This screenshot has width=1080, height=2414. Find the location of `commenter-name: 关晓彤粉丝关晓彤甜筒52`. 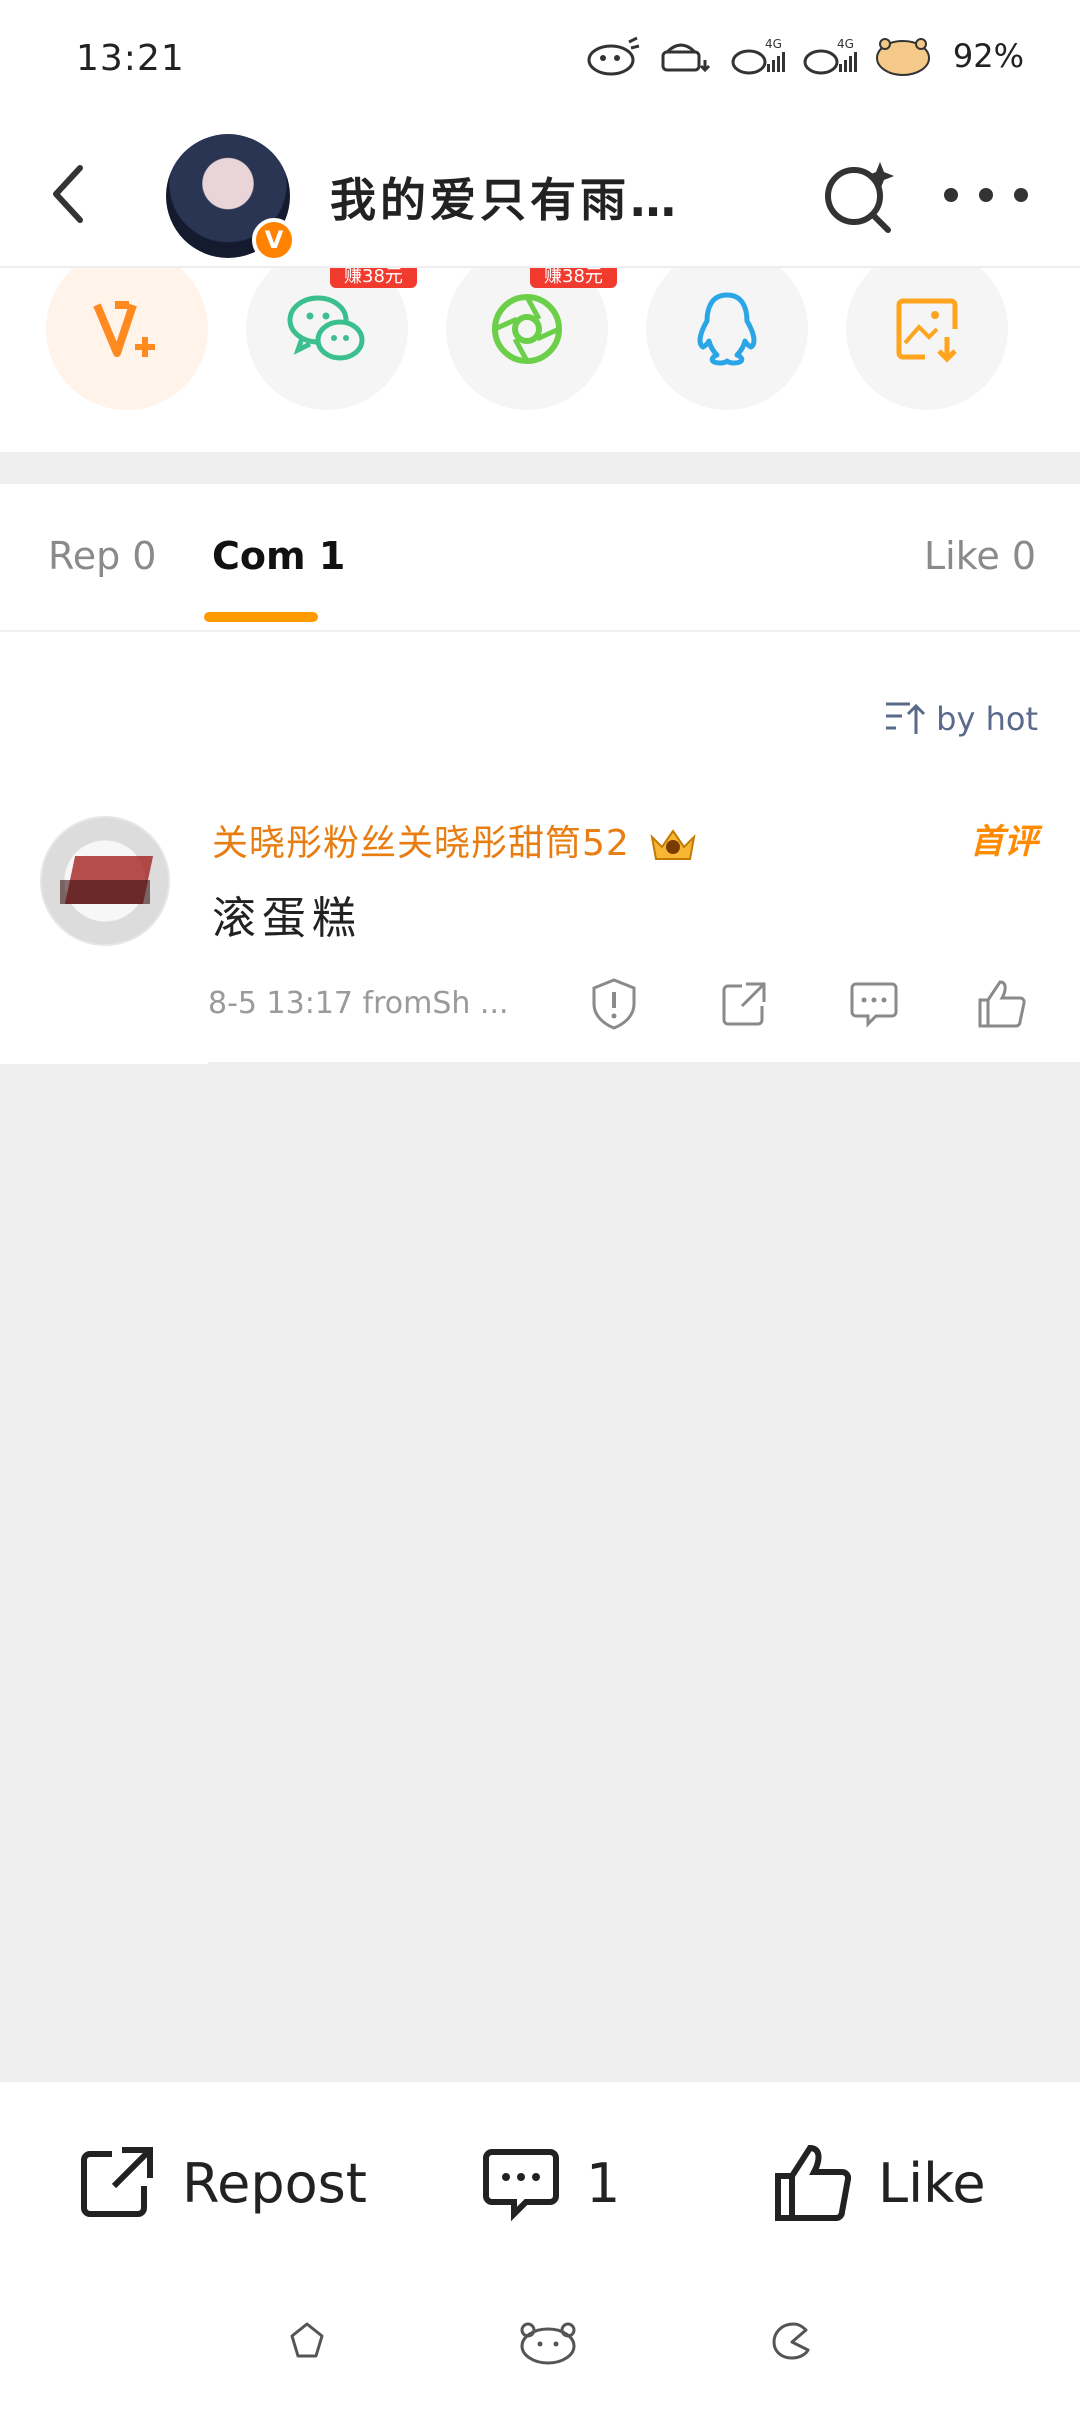

commenter-name: 关晓彤粉丝关晓彤甜筒52 is located at coordinates (455, 840).